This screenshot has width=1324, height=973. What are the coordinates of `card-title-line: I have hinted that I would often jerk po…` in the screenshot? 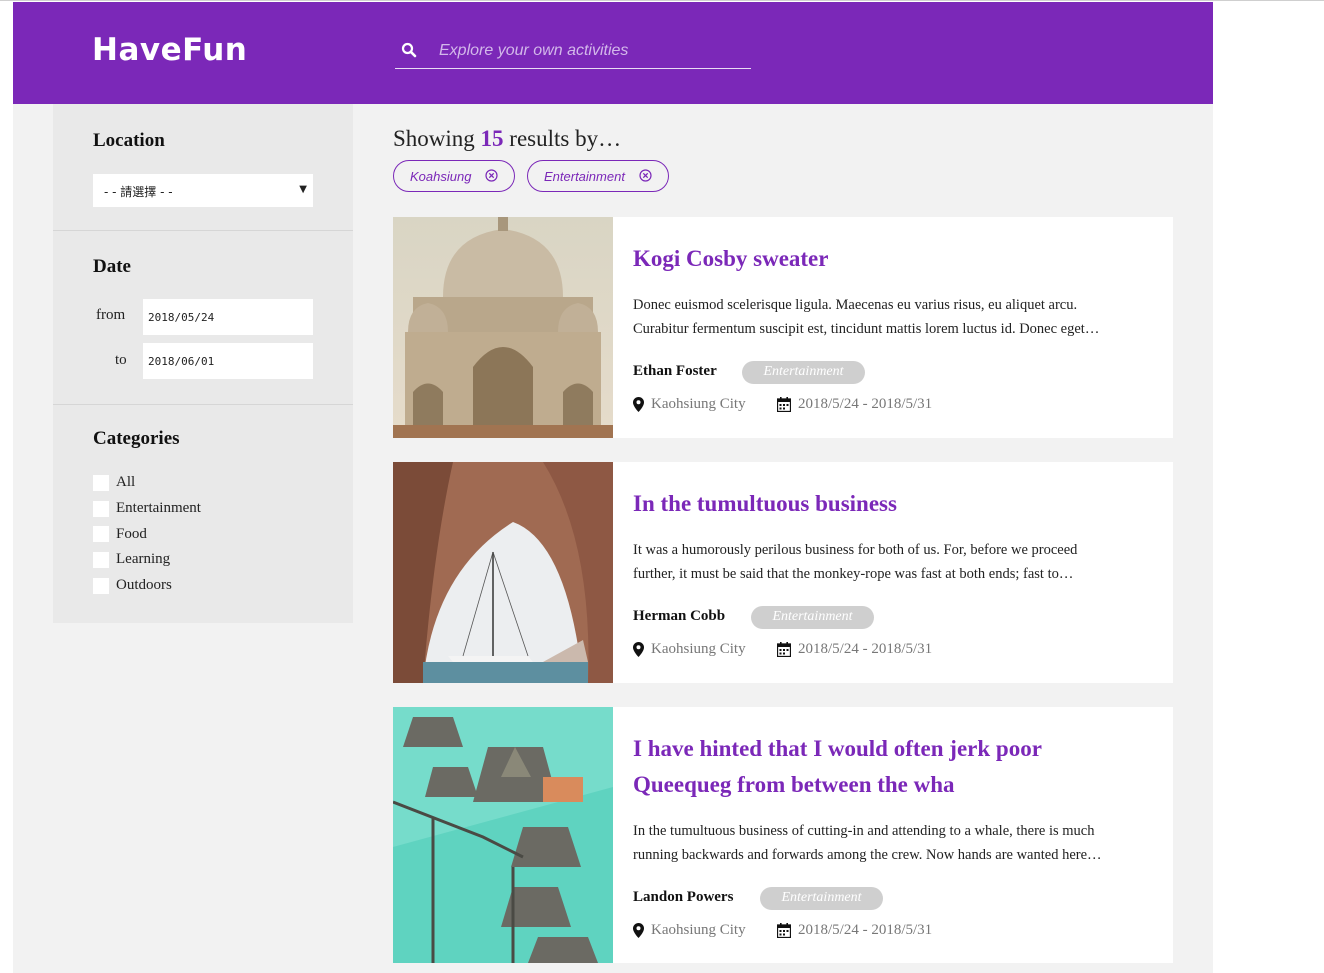 It's located at (837, 748).